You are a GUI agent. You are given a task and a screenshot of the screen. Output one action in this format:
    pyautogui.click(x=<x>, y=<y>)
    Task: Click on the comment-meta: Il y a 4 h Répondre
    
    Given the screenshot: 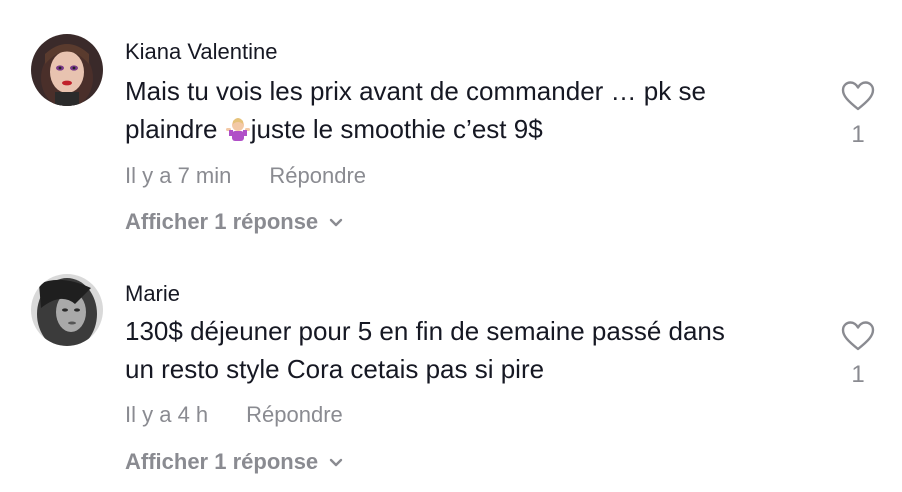 What is the action you would take?
    pyautogui.click(x=234, y=415)
    